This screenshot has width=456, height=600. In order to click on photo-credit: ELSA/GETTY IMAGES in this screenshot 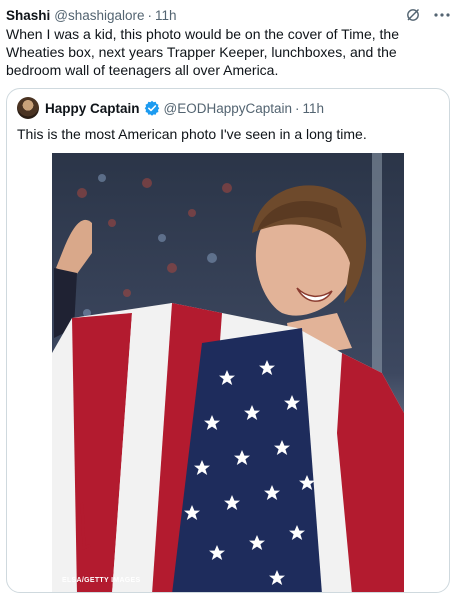, I will do `click(101, 580)`.